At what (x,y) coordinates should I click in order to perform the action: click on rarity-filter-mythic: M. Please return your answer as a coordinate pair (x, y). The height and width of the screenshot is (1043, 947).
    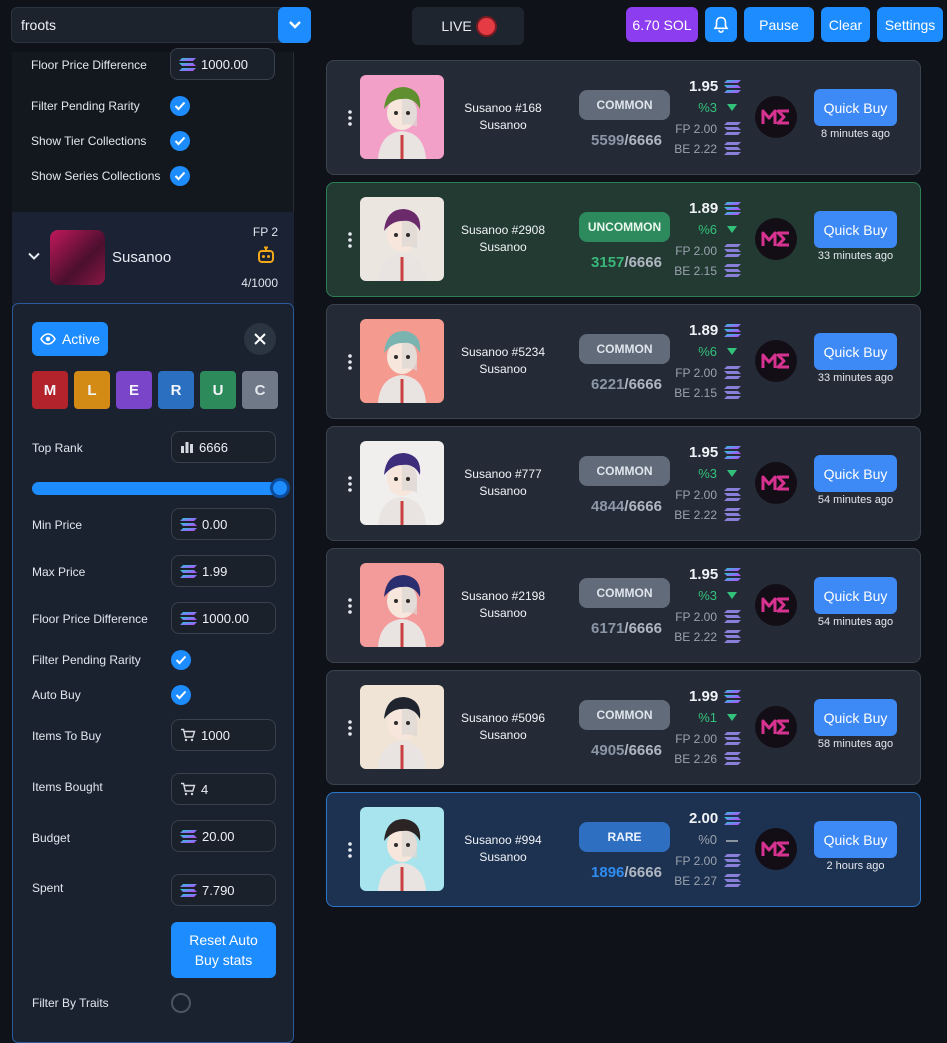
    Looking at the image, I should click on (50, 390).